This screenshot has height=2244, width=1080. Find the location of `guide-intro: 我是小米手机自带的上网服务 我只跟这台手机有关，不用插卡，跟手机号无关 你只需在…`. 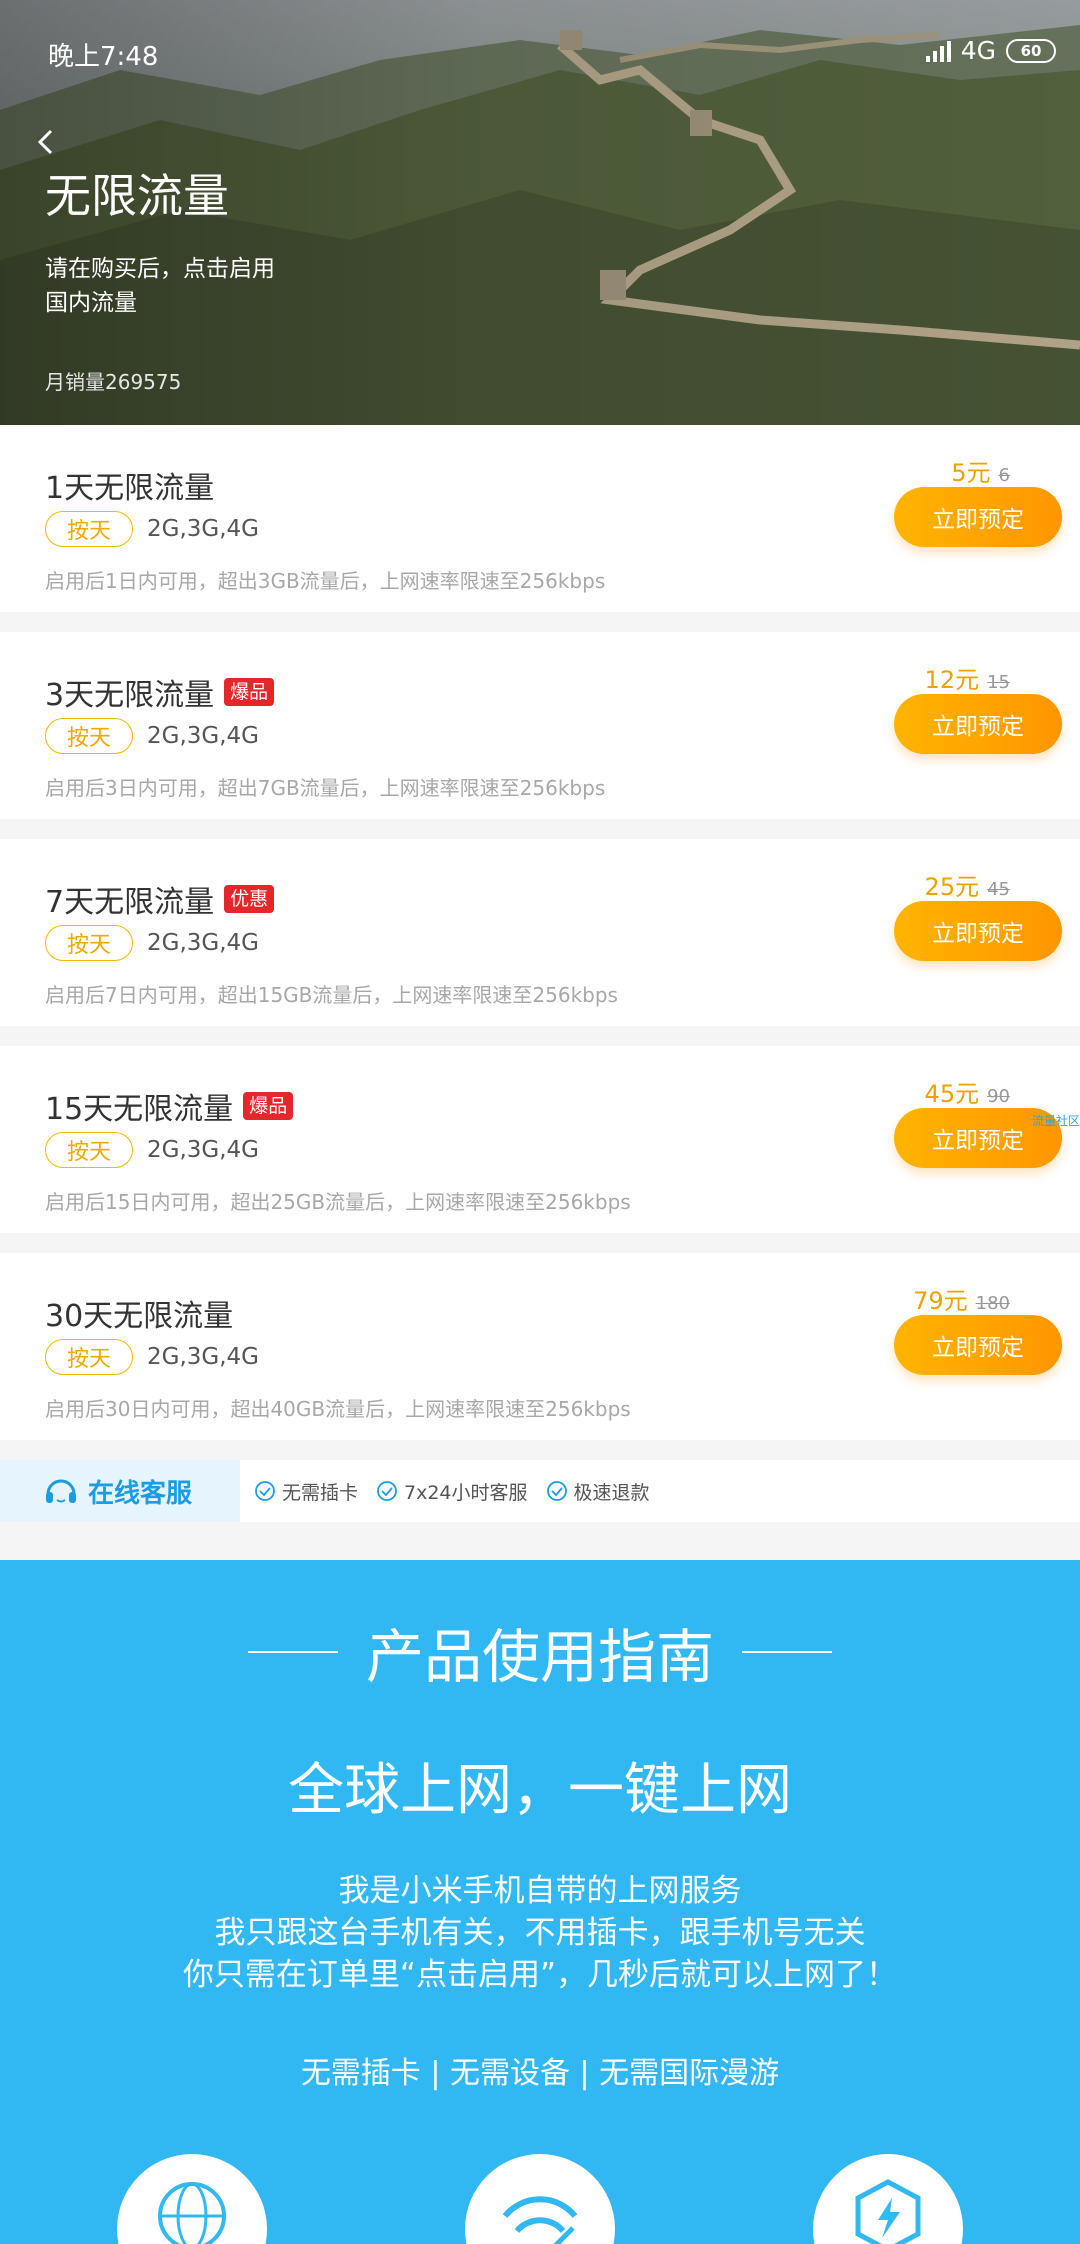

guide-intro: 我是小米手机自带的上网服务 我只跟这台手机有关，不用插卡，跟手机号无关 你只需在… is located at coordinates (540, 1933).